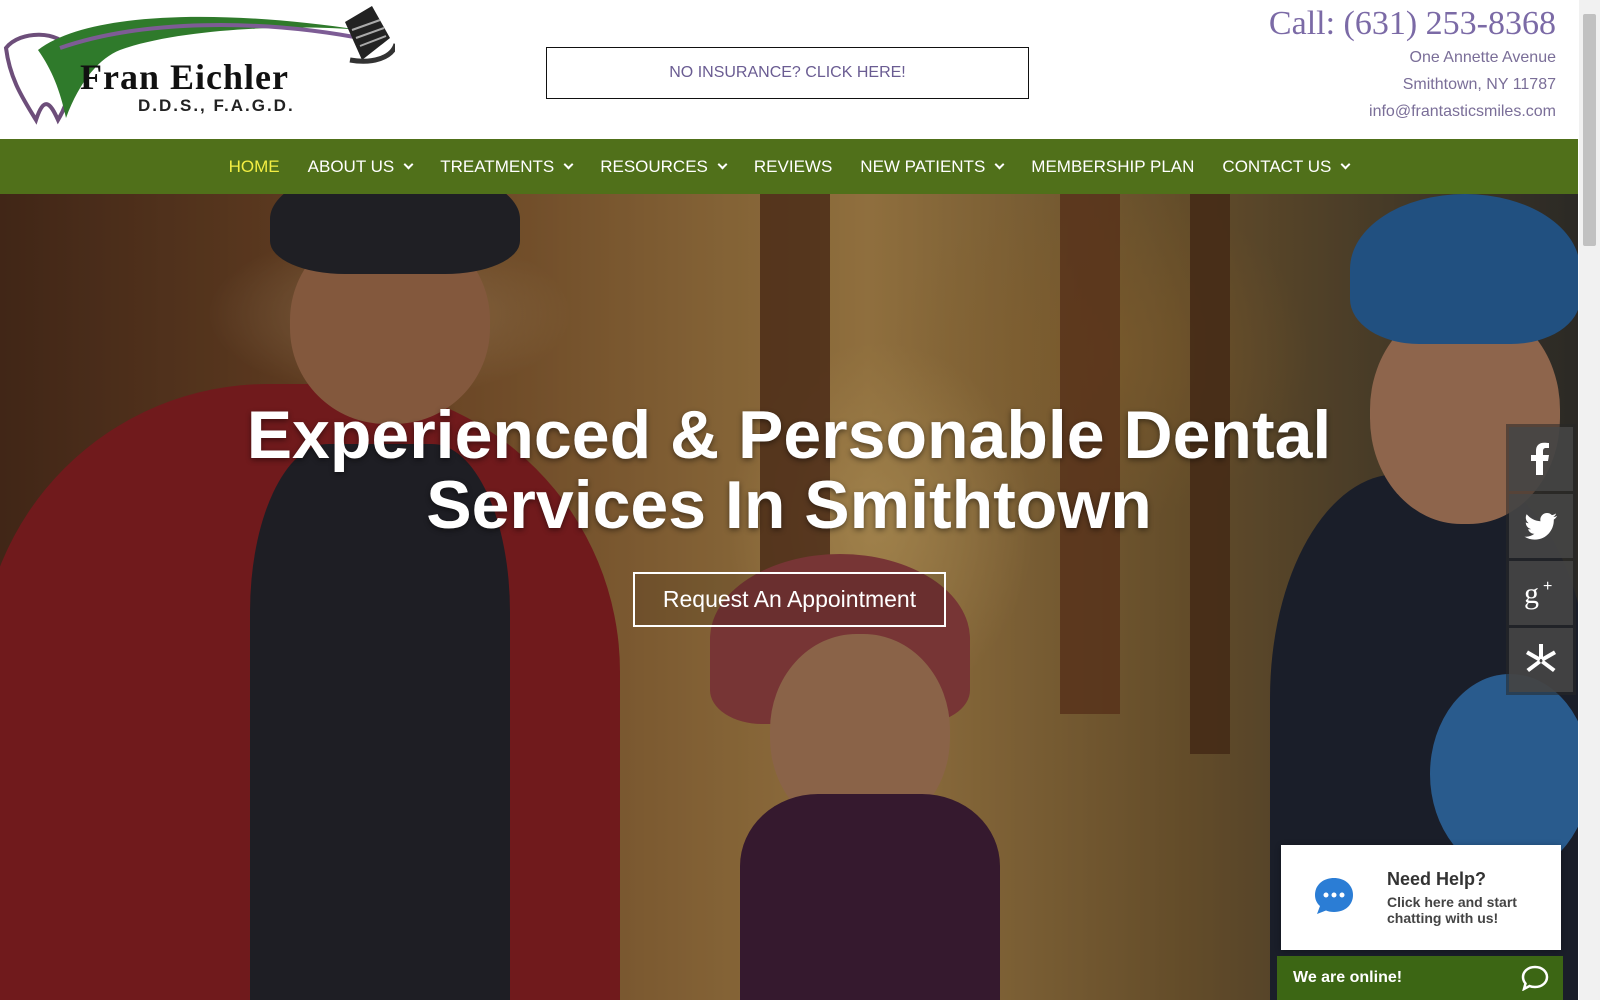  Describe the element at coordinates (1541, 559) in the screenshot. I see `social-sidebar: g +` at that location.